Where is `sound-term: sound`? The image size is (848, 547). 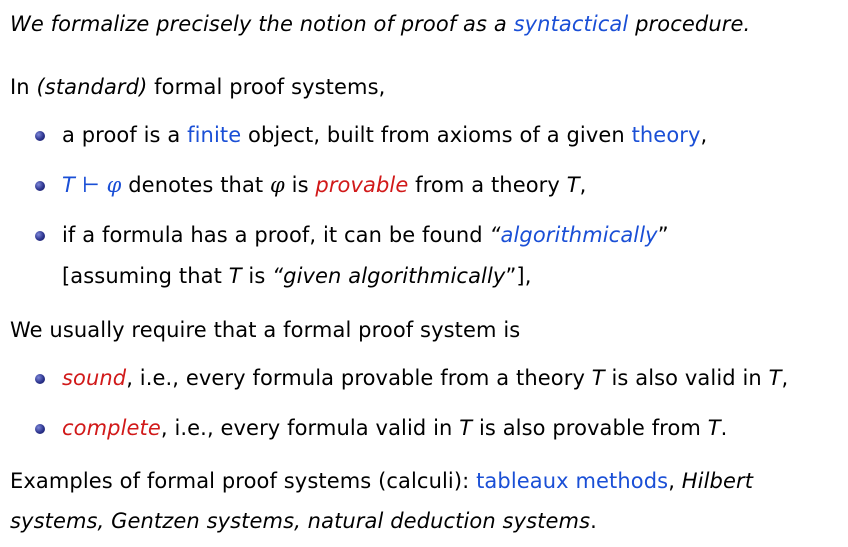
sound-term: sound is located at coordinates (94, 378).